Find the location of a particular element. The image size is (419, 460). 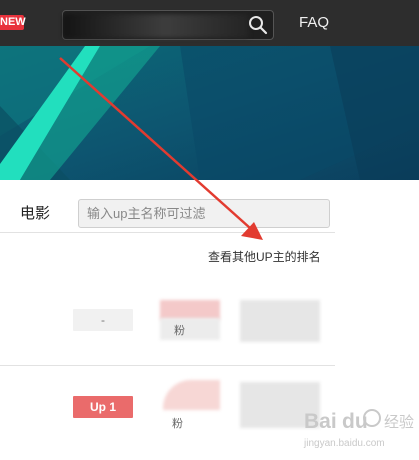

new-badge: NEW is located at coordinates (13, 22).